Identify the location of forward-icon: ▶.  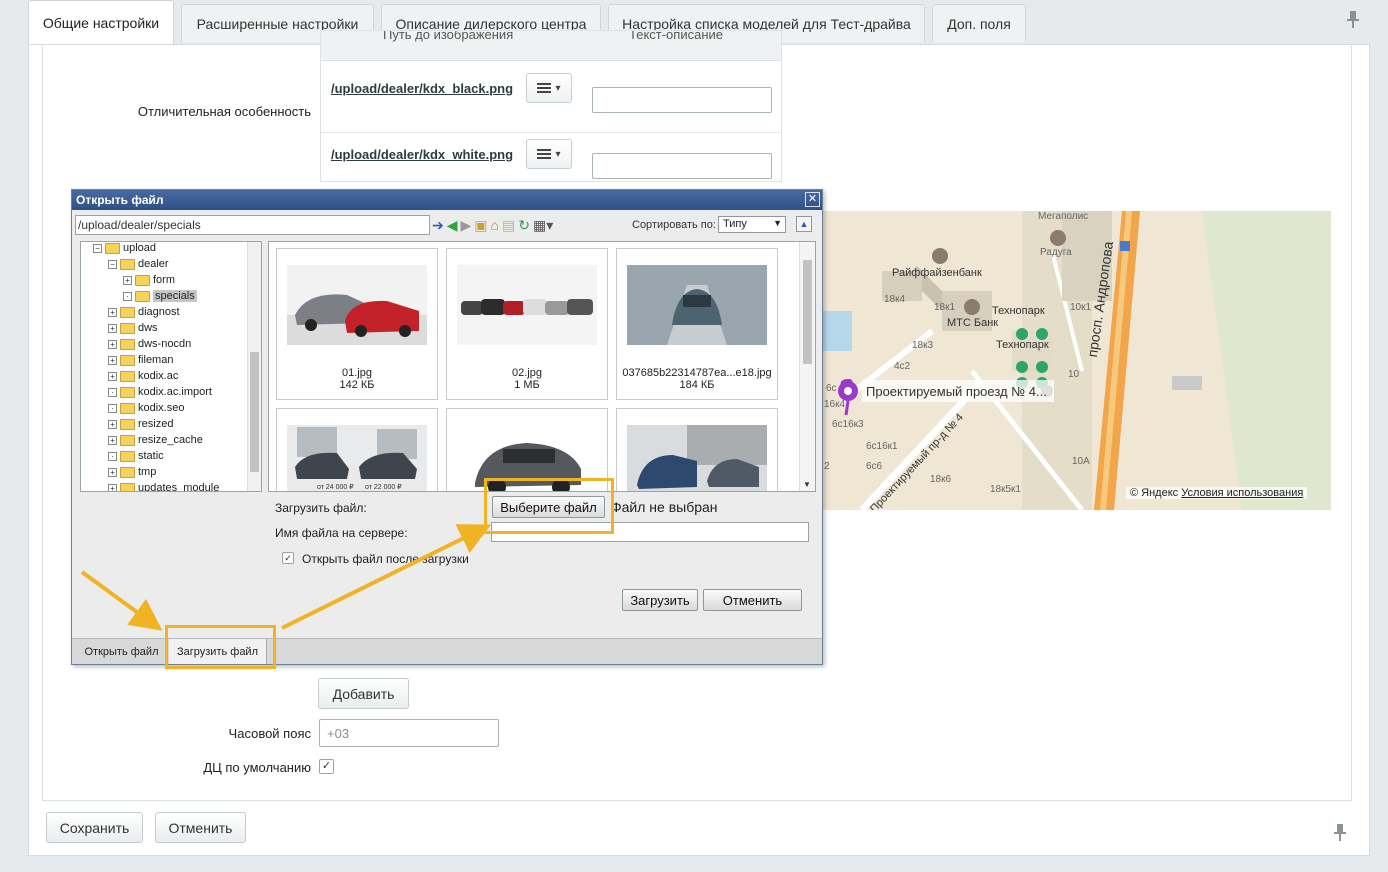
(466, 225).